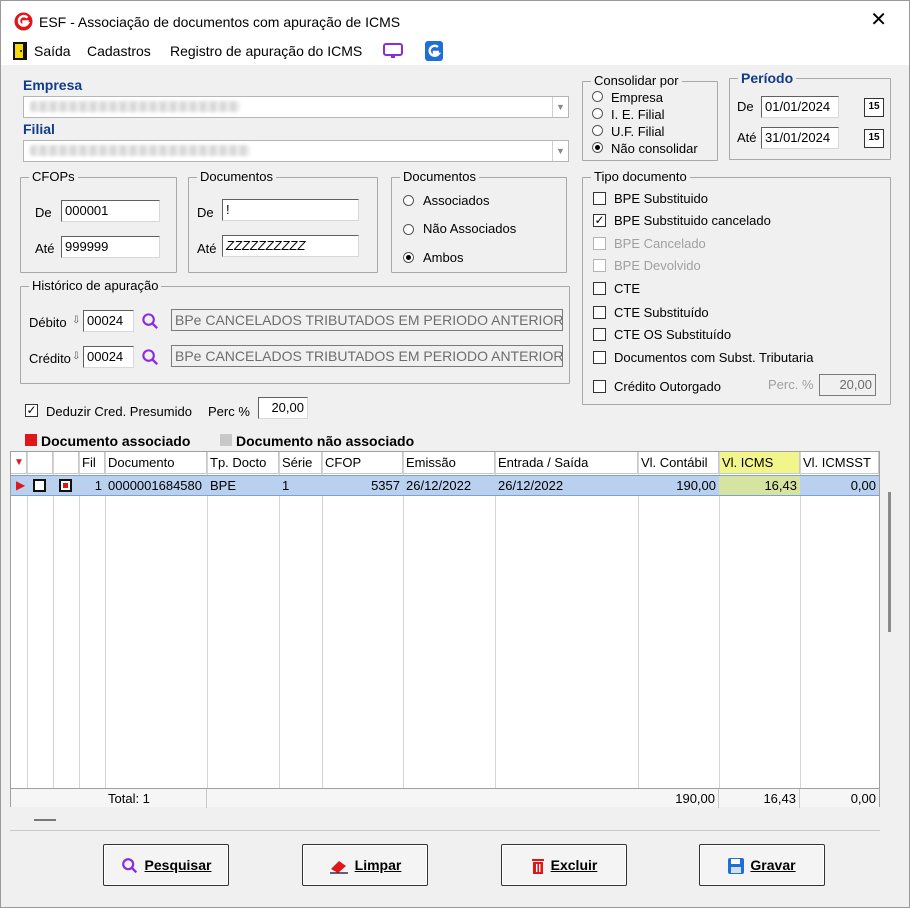 This screenshot has height=908, width=910. I want to click on historico-debito-code-input: 00024, so click(108, 321).